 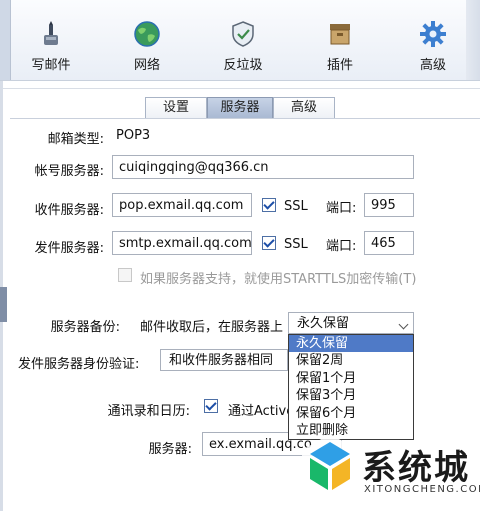 What do you see at coordinates (351, 413) in the screenshot?
I see `backup-option: 保留6个月` at bounding box center [351, 413].